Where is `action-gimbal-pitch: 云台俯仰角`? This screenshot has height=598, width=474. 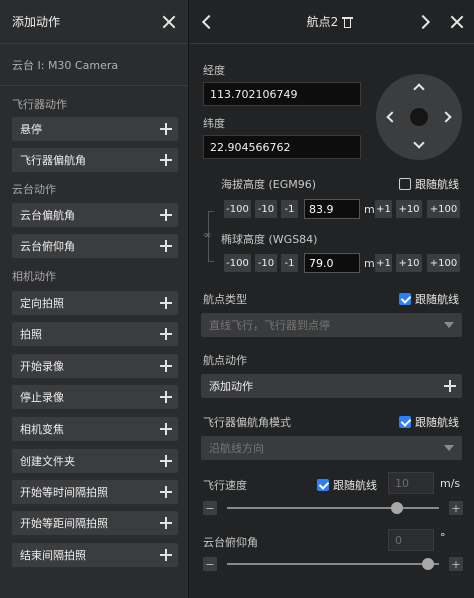 action-gimbal-pitch: 云台俯仰角 is located at coordinates (95, 246).